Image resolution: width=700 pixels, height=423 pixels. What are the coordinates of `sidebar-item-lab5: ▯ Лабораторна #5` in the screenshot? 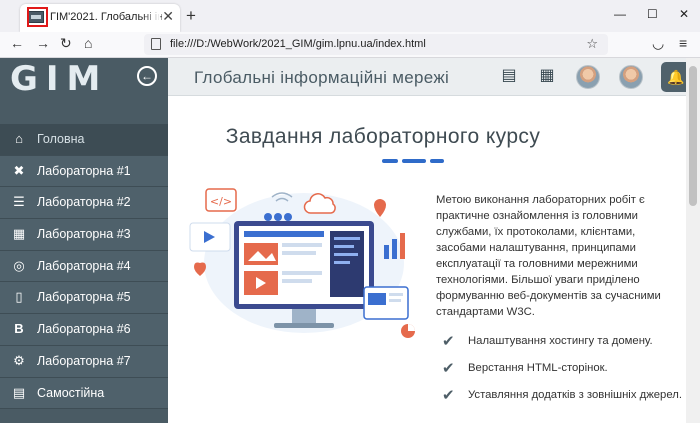 It's located at (84, 298).